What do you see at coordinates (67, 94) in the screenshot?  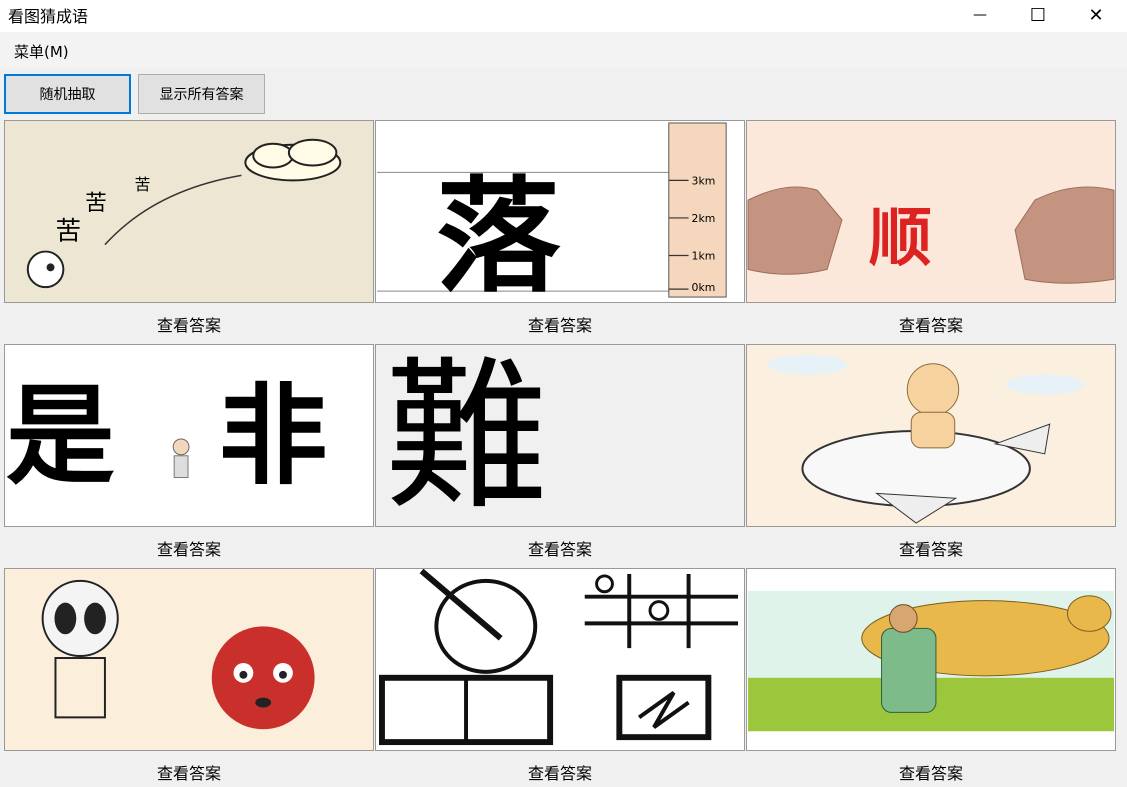 I see `random-draw-button: 随机抽取` at bounding box center [67, 94].